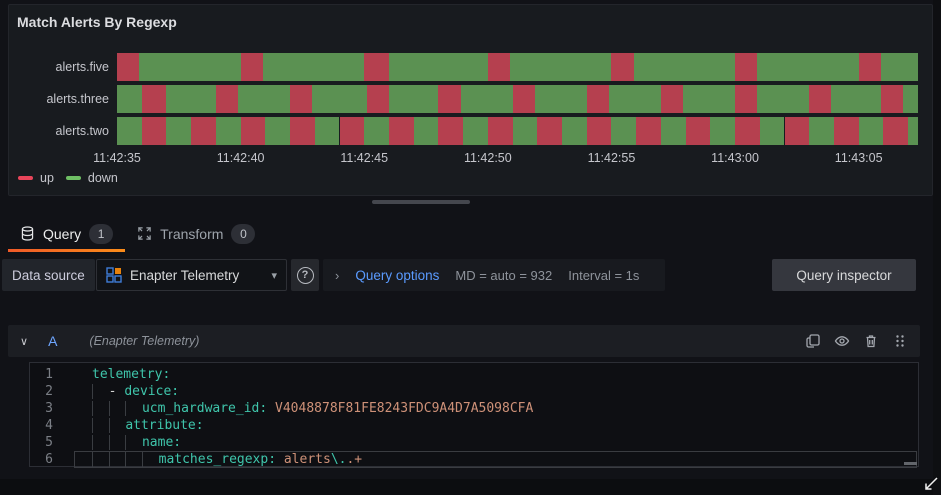  What do you see at coordinates (305, 275) in the screenshot?
I see `datasource-help-button: ?` at bounding box center [305, 275].